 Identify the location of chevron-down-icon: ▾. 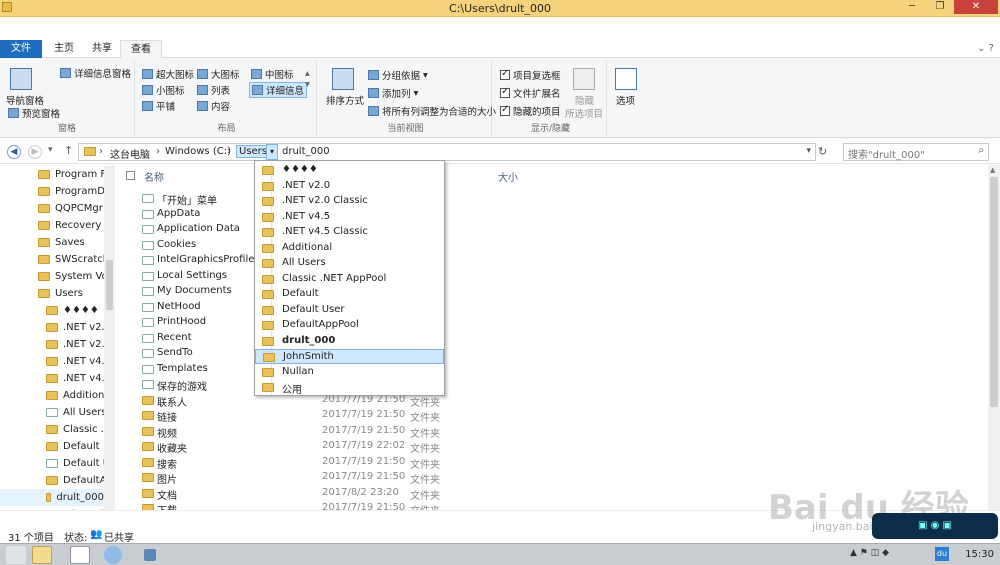
(272, 152).